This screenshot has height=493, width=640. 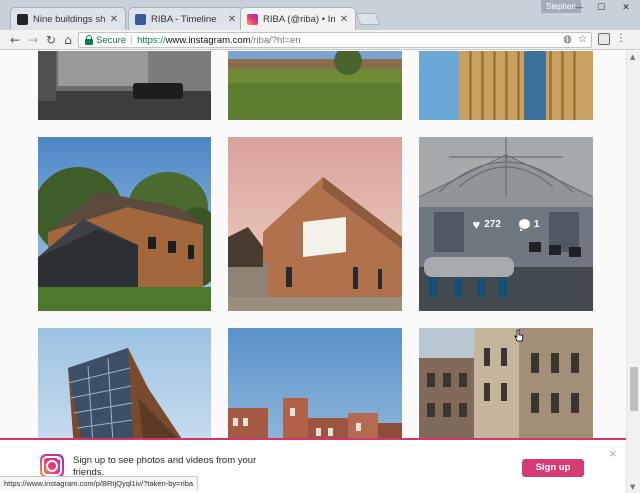 I want to click on lock-icon, so click(x=89, y=39).